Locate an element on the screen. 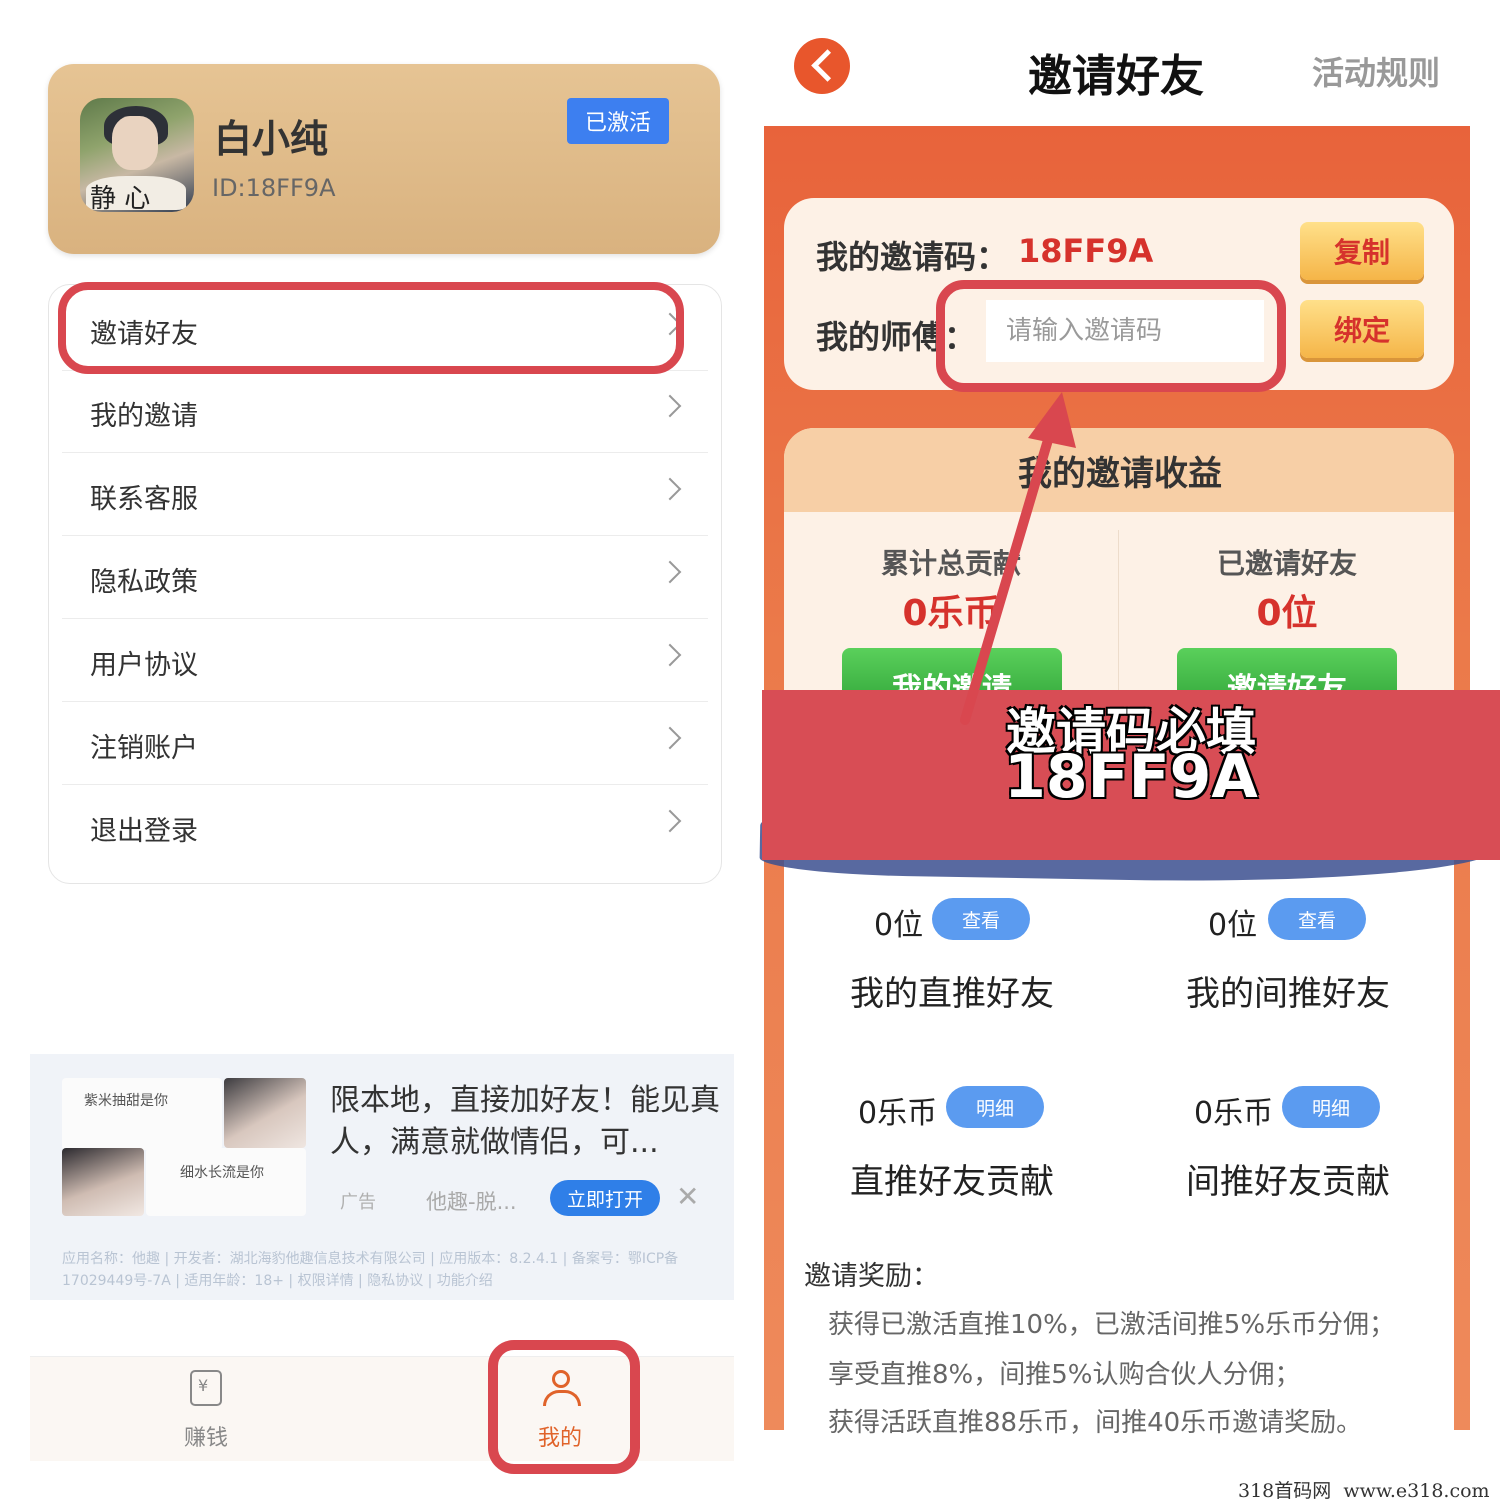  overlay-code: 18FF9A is located at coordinates (1131, 777).